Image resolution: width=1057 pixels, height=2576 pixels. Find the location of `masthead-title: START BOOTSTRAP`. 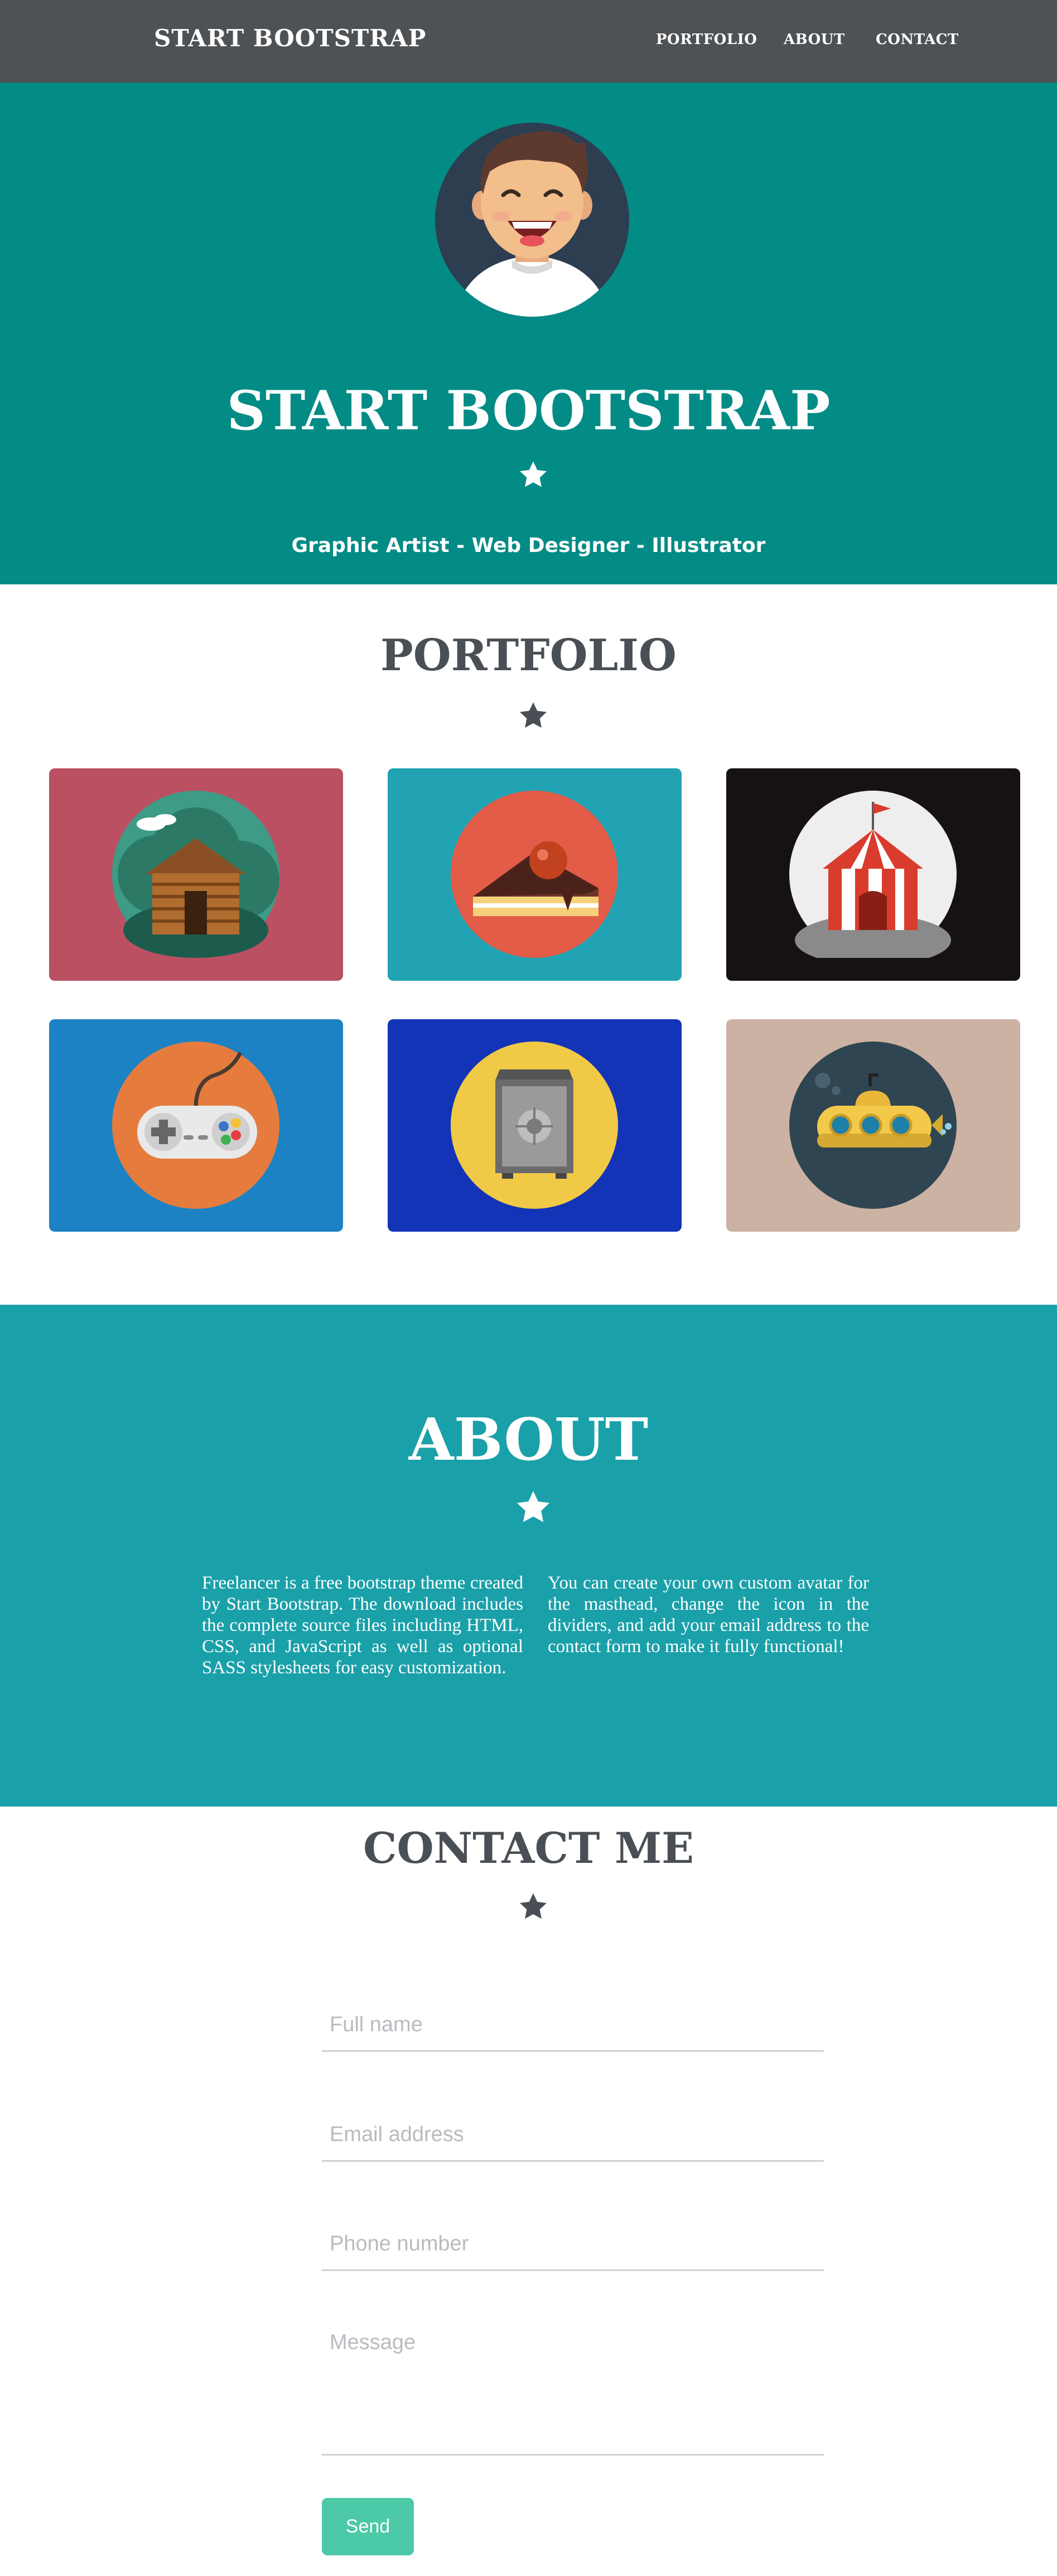

masthead-title: START BOOTSTRAP is located at coordinates (528, 410).